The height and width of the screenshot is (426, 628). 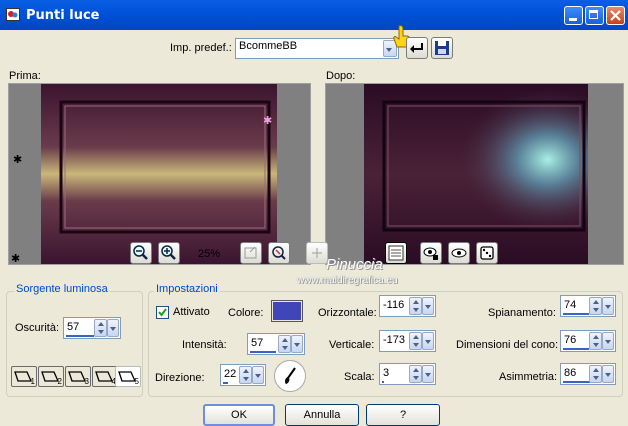 What do you see at coordinates (78, 376) in the screenshot?
I see `light-3-button: 3` at bounding box center [78, 376].